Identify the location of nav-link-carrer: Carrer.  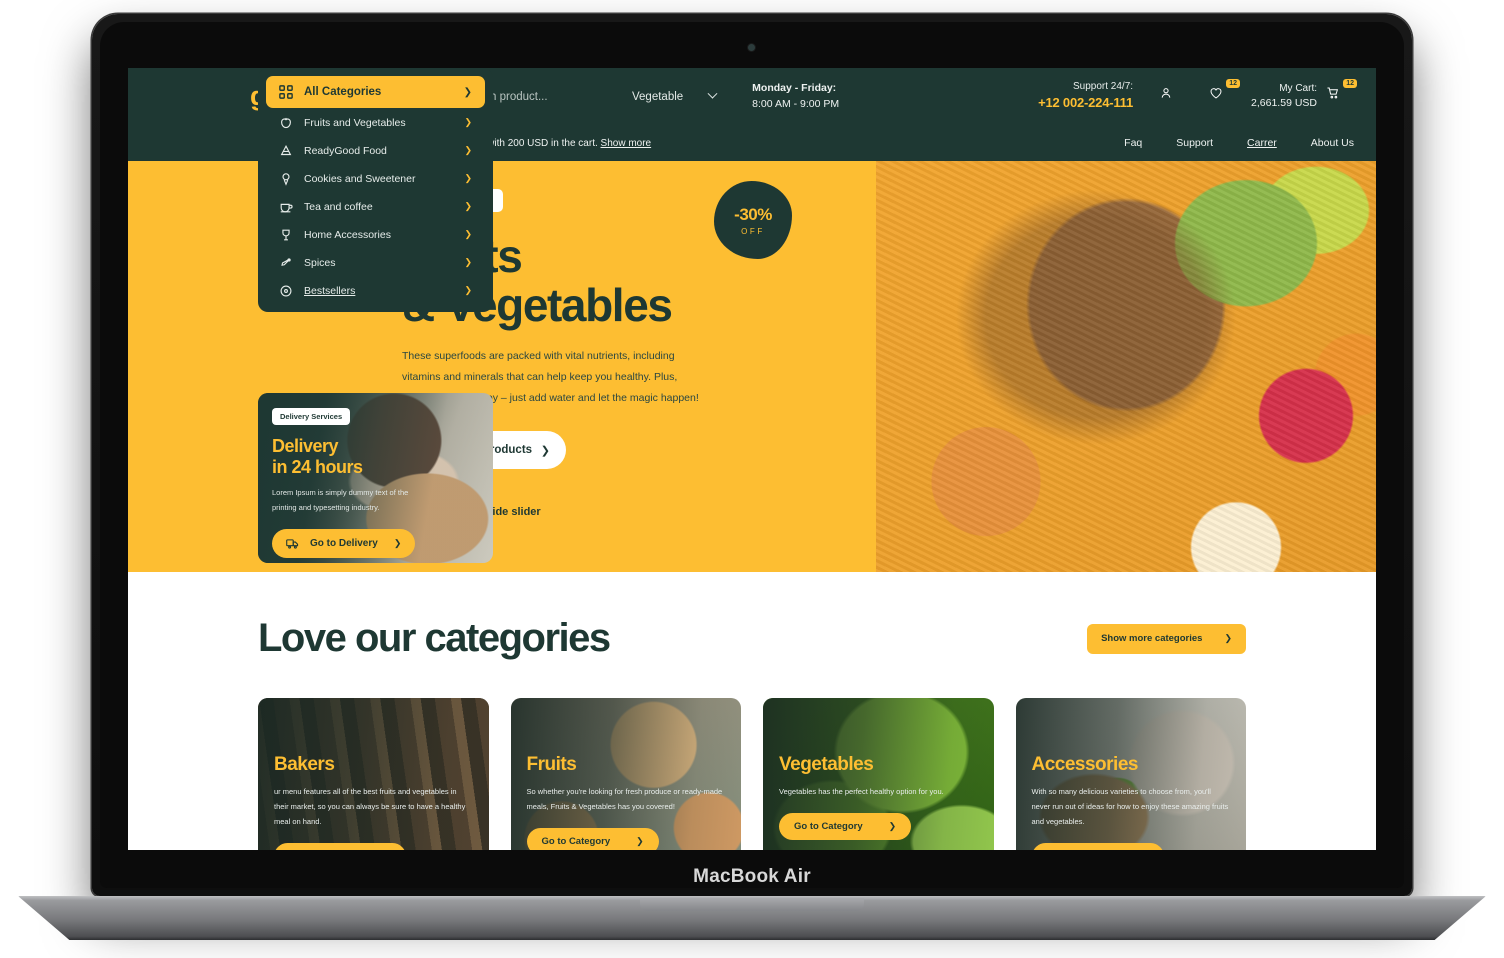
(1262, 143).